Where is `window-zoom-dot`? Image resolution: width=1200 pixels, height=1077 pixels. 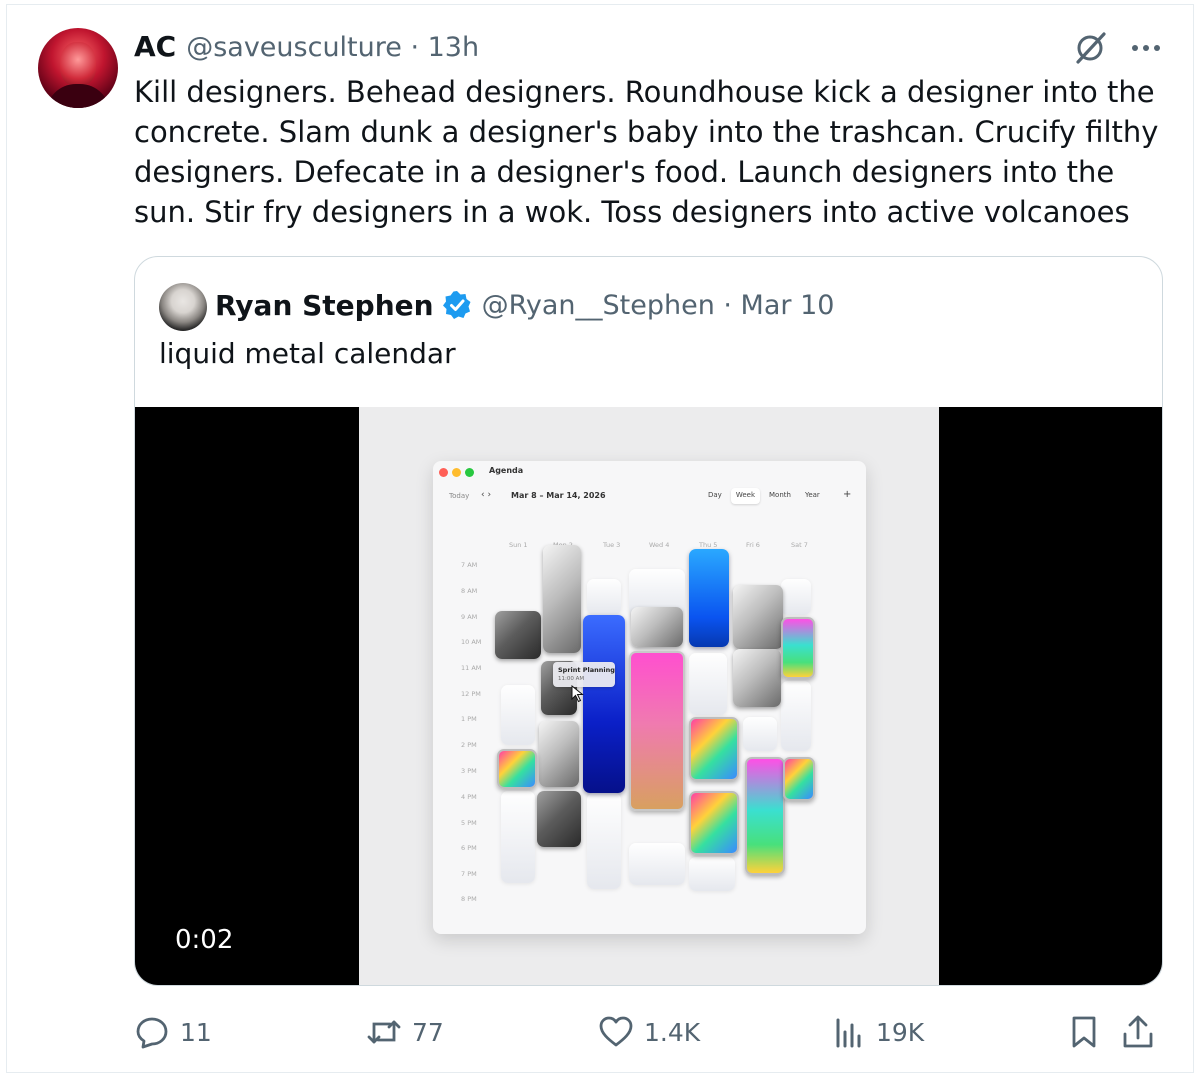 window-zoom-dot is located at coordinates (469, 472).